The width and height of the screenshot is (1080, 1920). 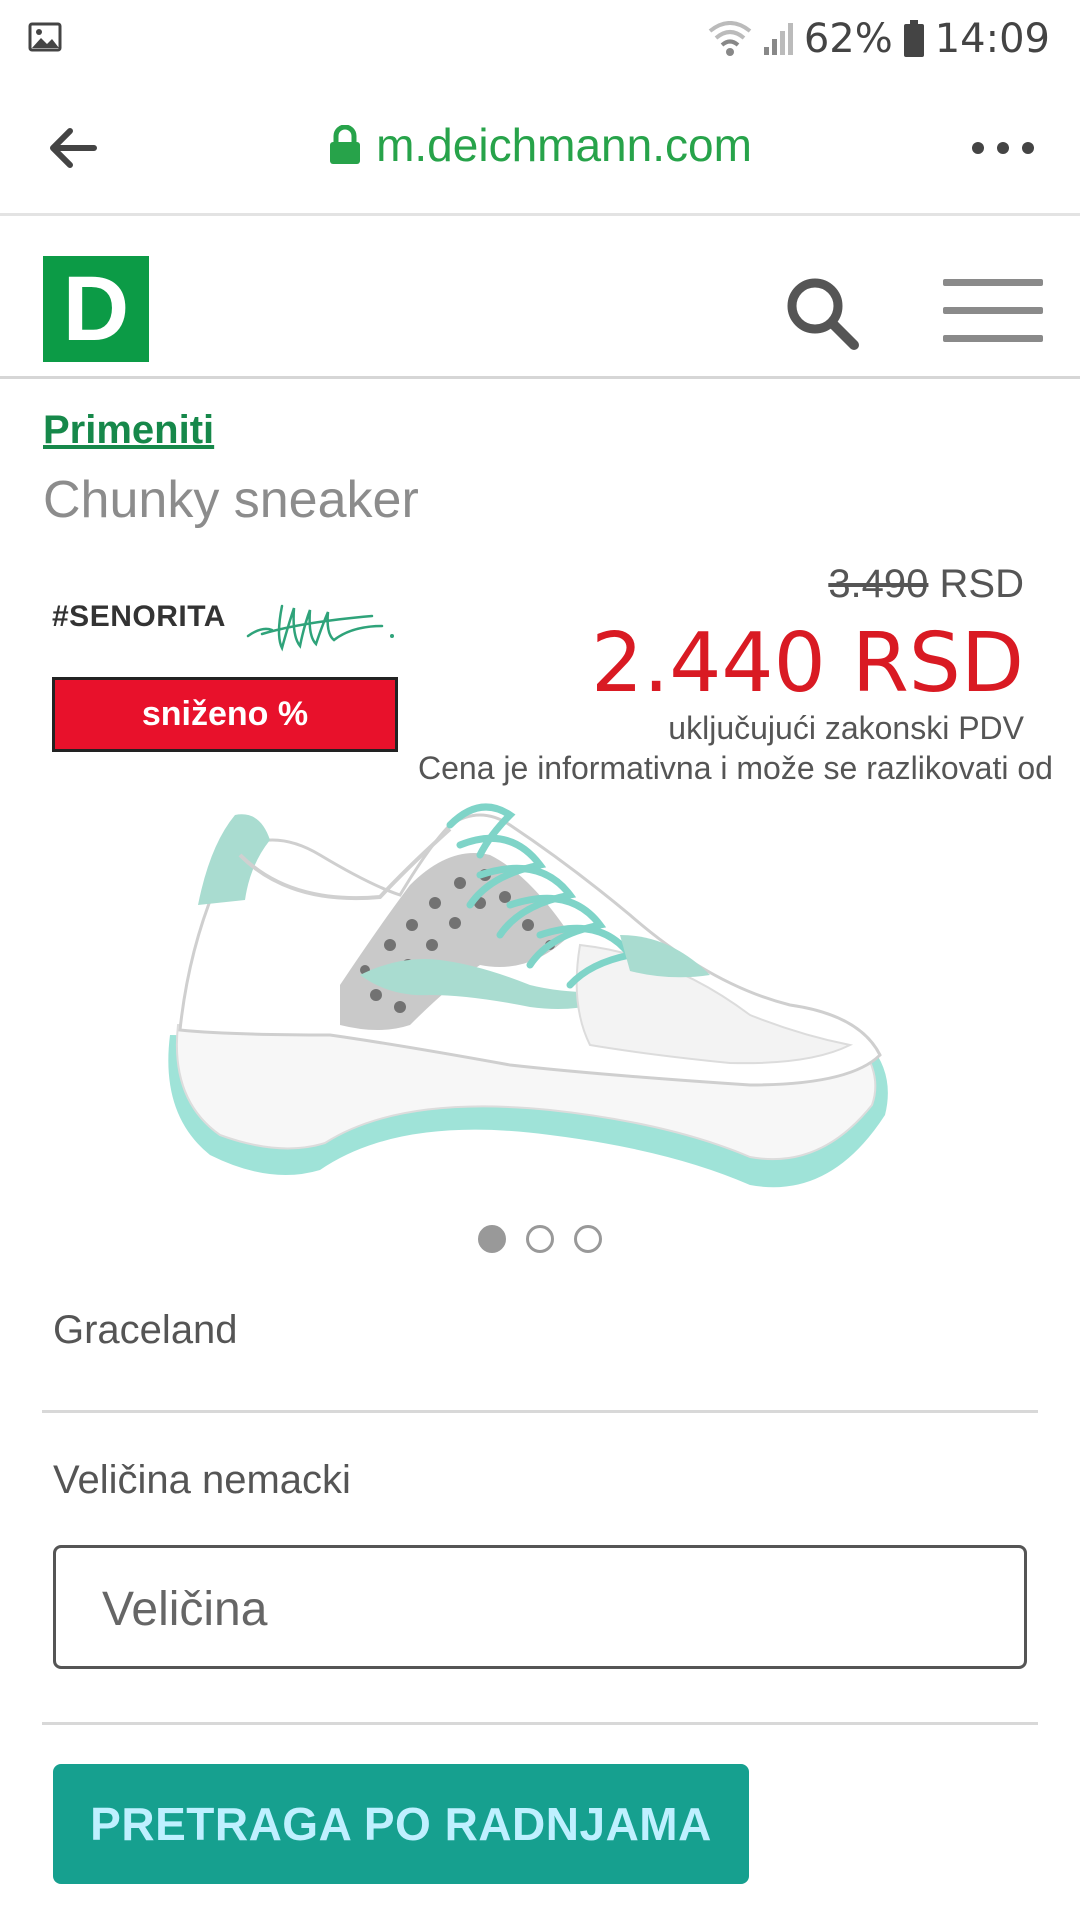 What do you see at coordinates (878, 584) in the screenshot?
I see `old-price-value: 3.490` at bounding box center [878, 584].